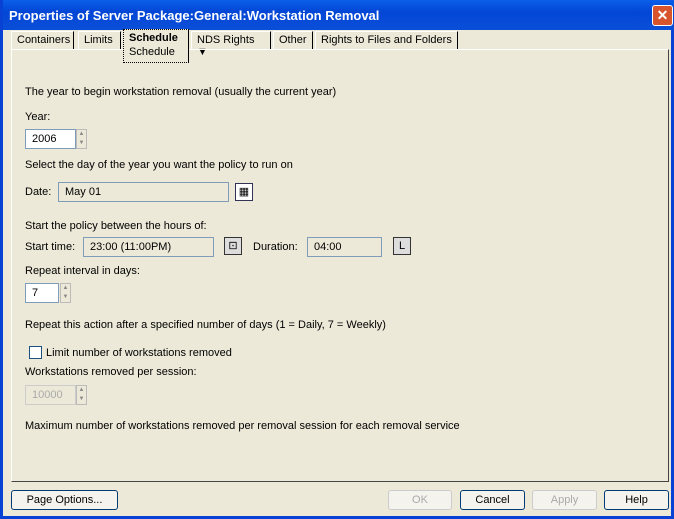 The height and width of the screenshot is (519, 674). Describe the element at coordinates (148, 247) in the screenshot. I see `start-time-input: 23:00 (11:00PM)` at that location.